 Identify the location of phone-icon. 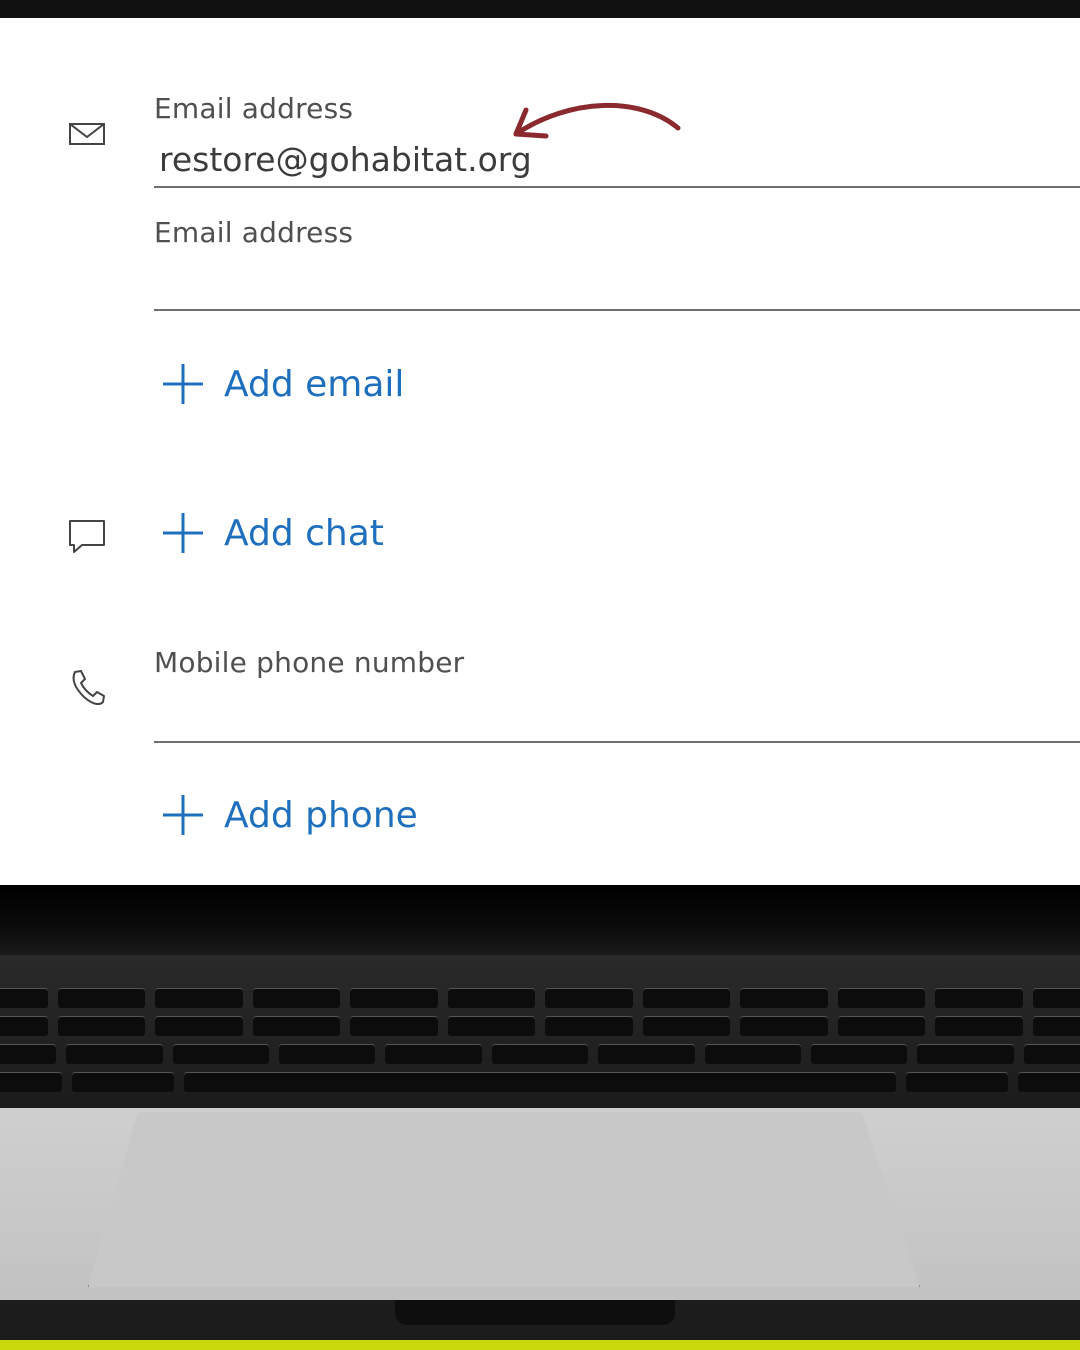
(88, 688).